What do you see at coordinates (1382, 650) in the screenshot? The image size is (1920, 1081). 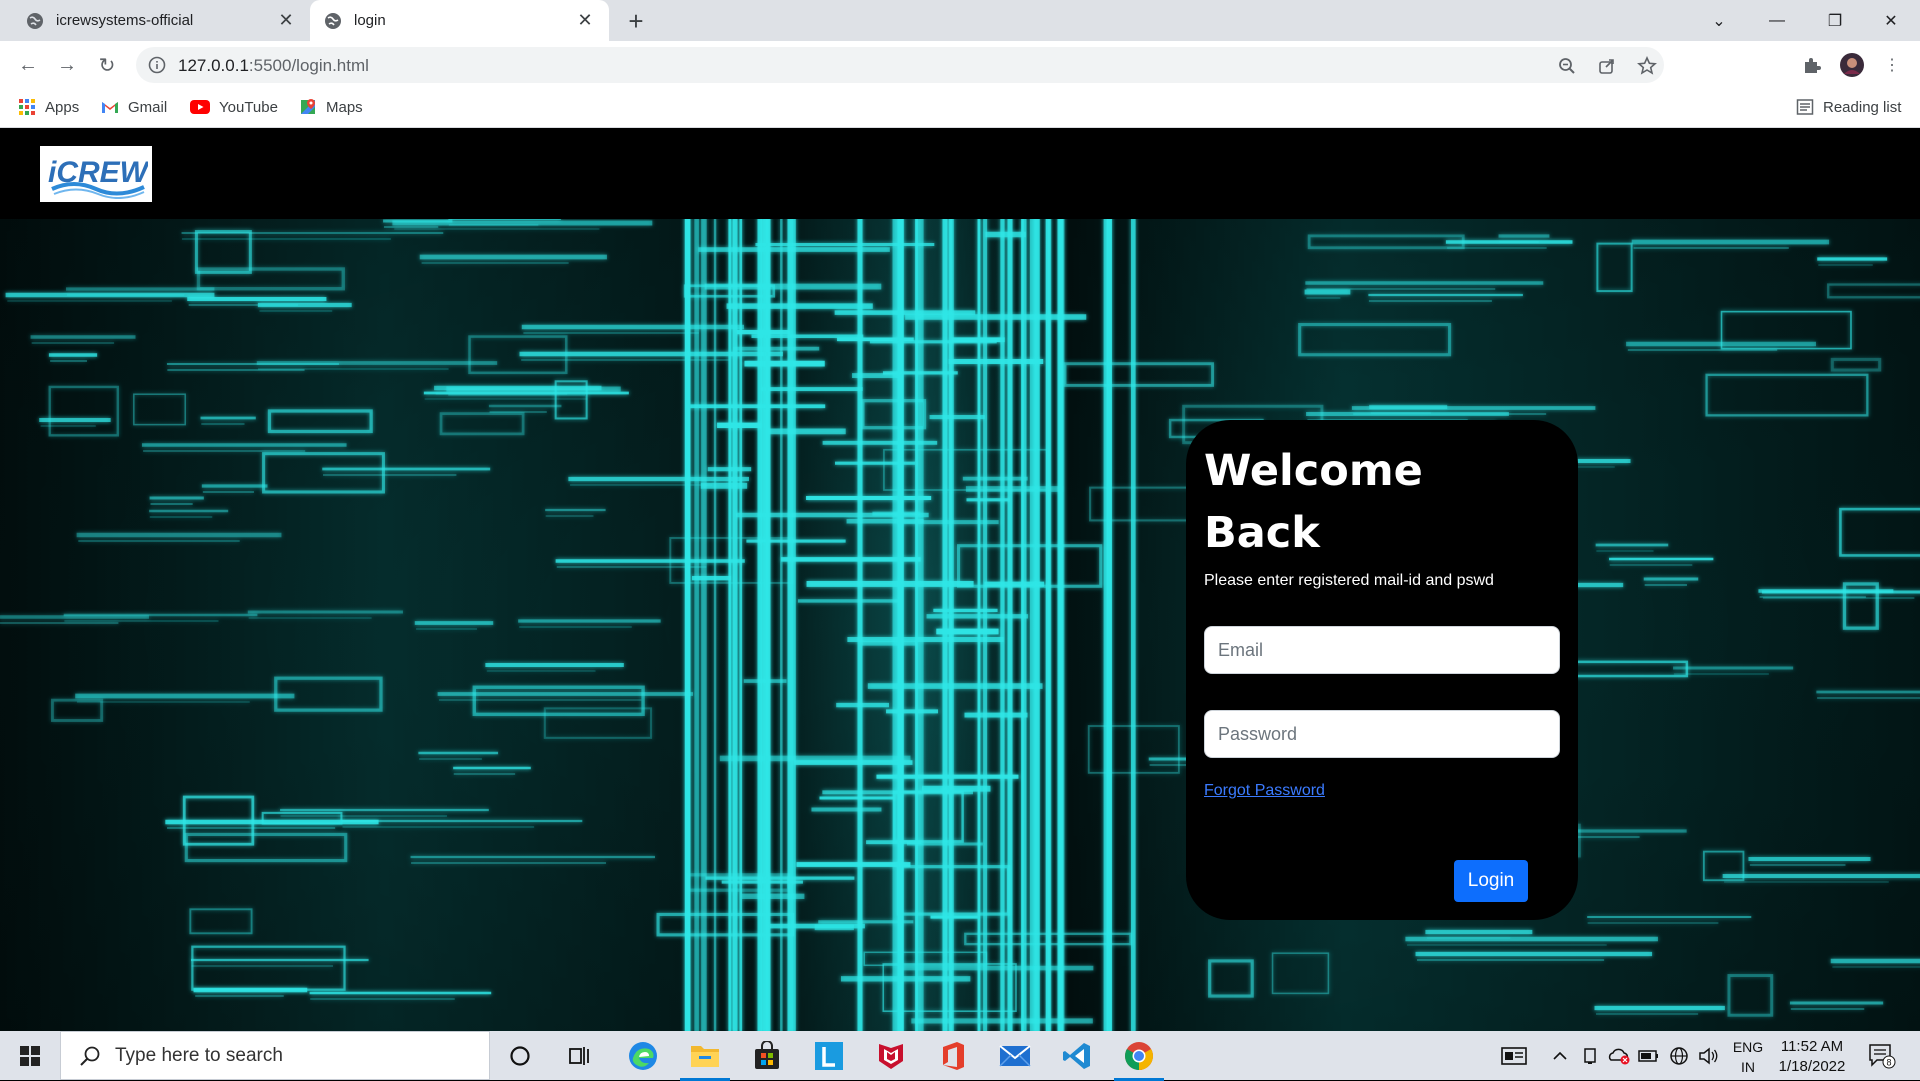 I see `email-field` at bounding box center [1382, 650].